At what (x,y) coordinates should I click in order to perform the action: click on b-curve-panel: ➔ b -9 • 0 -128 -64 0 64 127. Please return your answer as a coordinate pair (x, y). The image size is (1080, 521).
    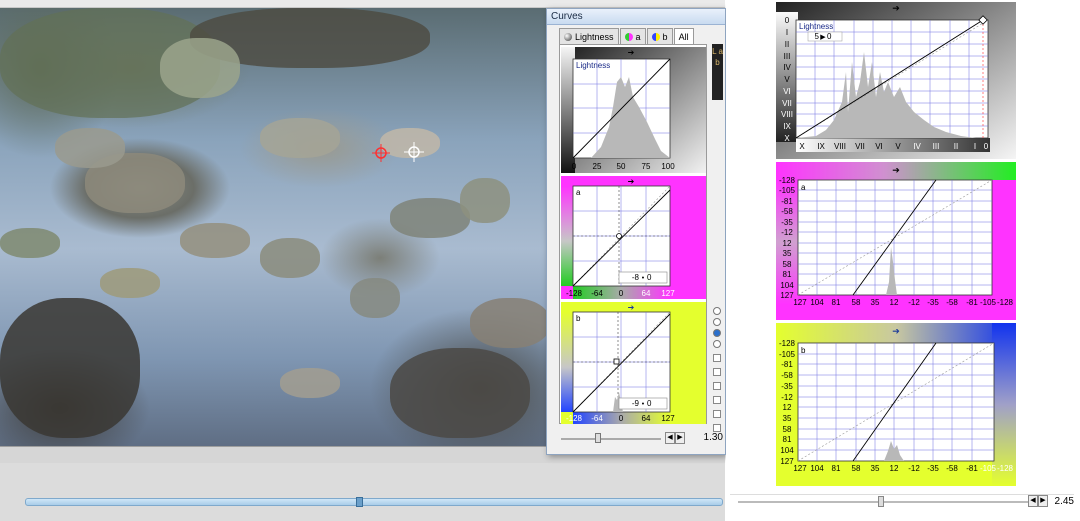
    Looking at the image, I should click on (633, 363).